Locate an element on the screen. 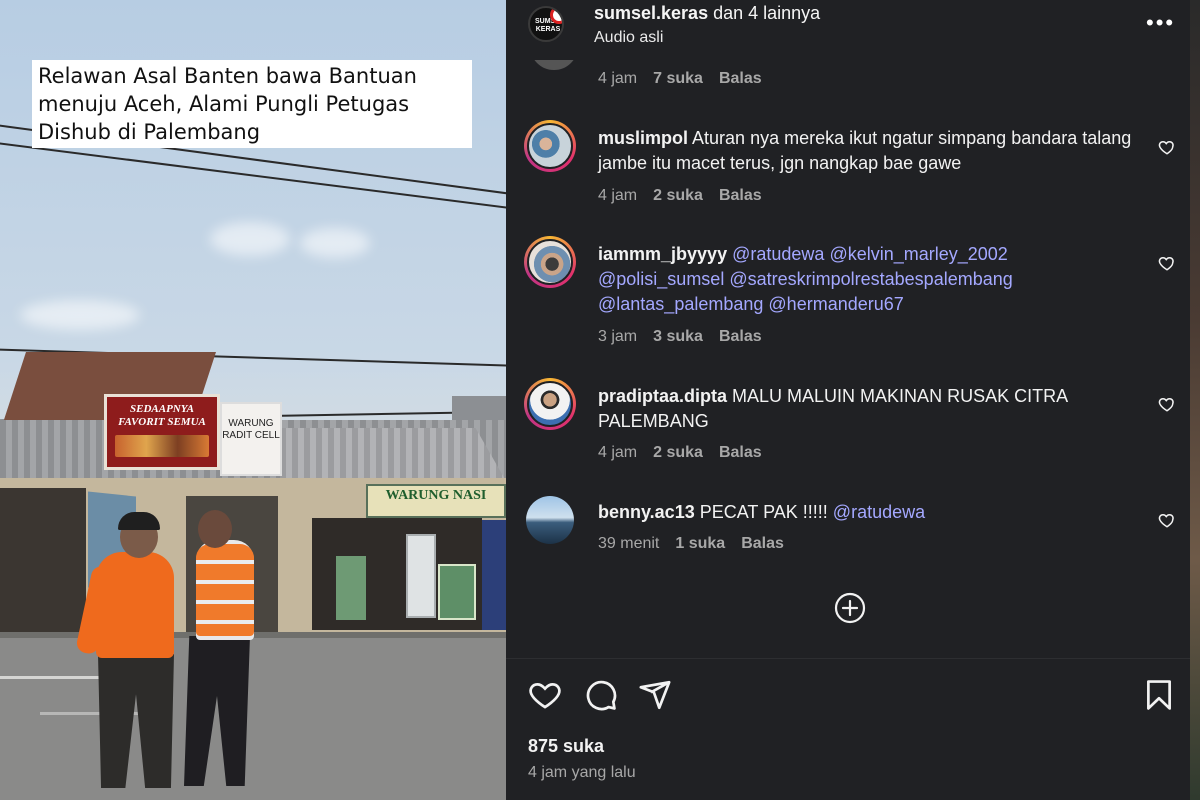 This screenshot has width=1200, height=800. mention-link: @satreskrimpolrestabespalembang is located at coordinates (870, 279).